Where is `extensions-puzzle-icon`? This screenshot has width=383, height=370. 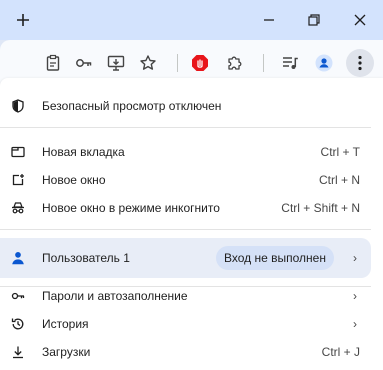 extensions-puzzle-icon is located at coordinates (235, 63).